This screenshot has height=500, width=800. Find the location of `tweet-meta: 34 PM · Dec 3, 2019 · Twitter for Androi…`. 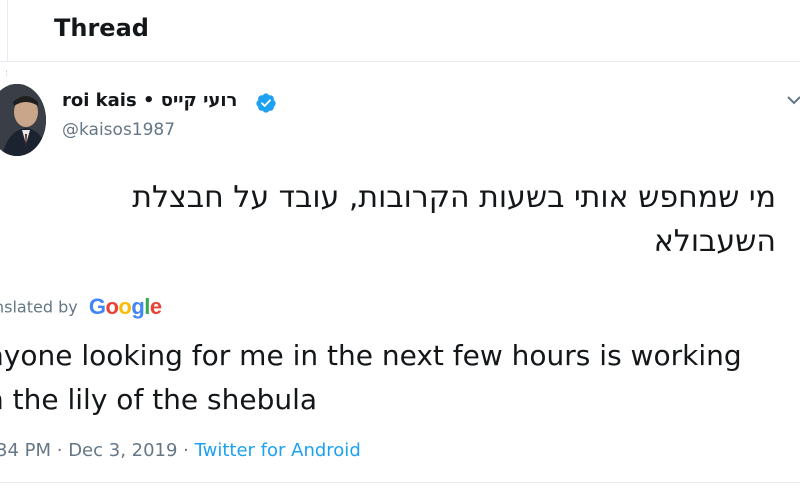

tweet-meta: 34 PM · Dec 3, 2019 · Twitter for Androi… is located at coordinates (180, 450).